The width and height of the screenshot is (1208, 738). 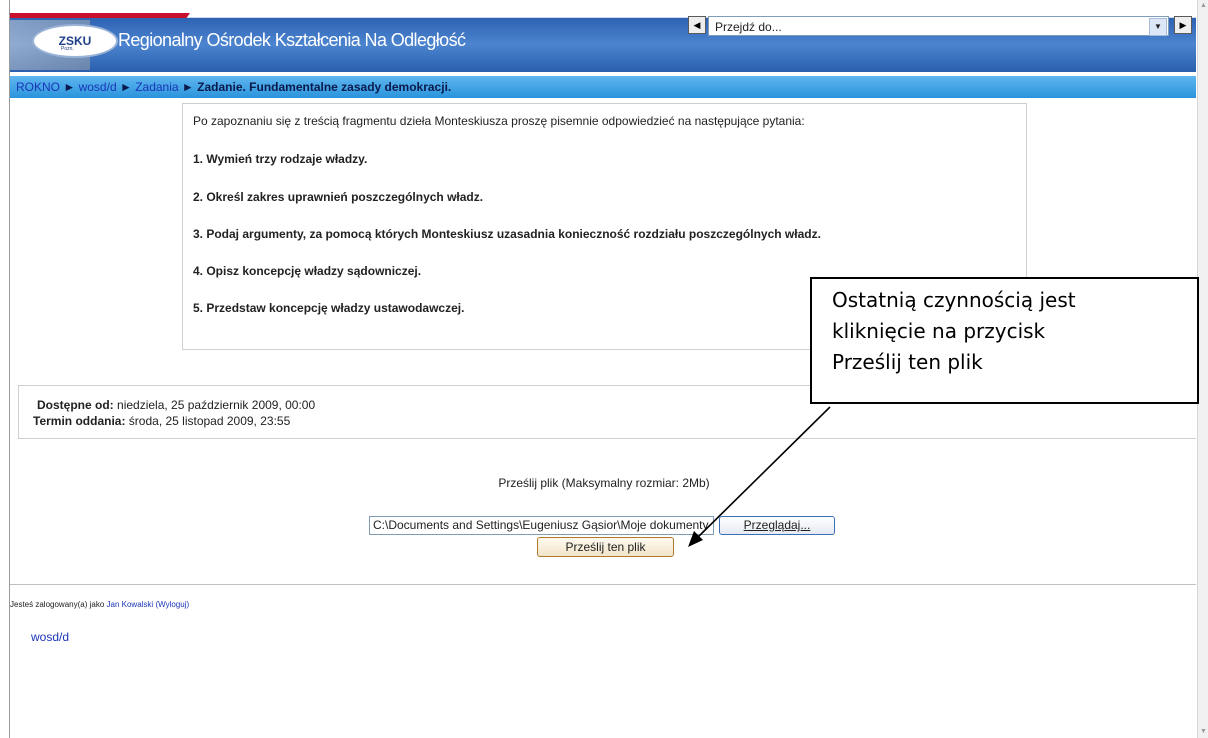 What do you see at coordinates (907, 362) in the screenshot?
I see `callout-line-3: Prześlij ten plik` at bounding box center [907, 362].